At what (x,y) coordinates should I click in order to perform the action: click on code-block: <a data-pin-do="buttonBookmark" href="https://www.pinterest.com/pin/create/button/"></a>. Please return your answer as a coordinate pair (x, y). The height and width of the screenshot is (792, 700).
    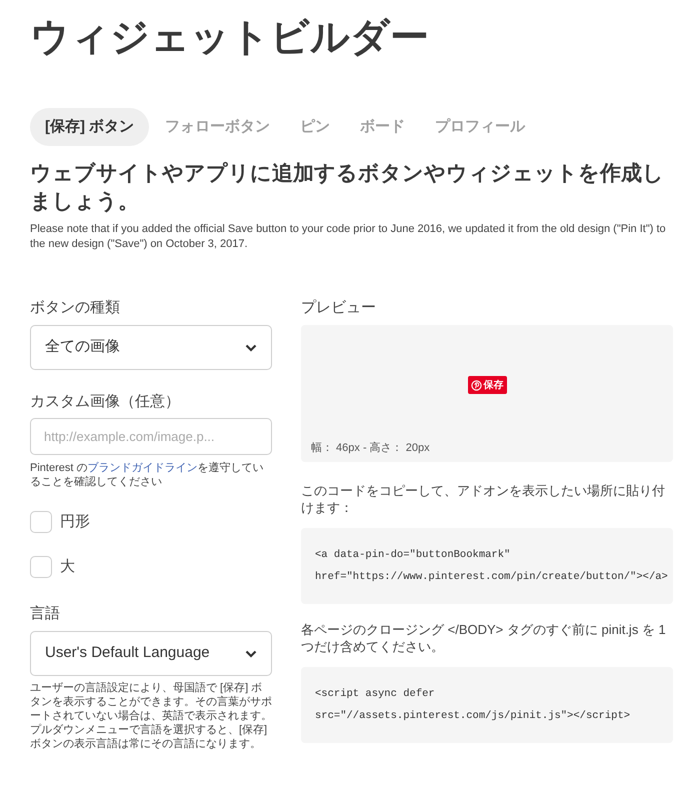
    Looking at the image, I should click on (487, 566).